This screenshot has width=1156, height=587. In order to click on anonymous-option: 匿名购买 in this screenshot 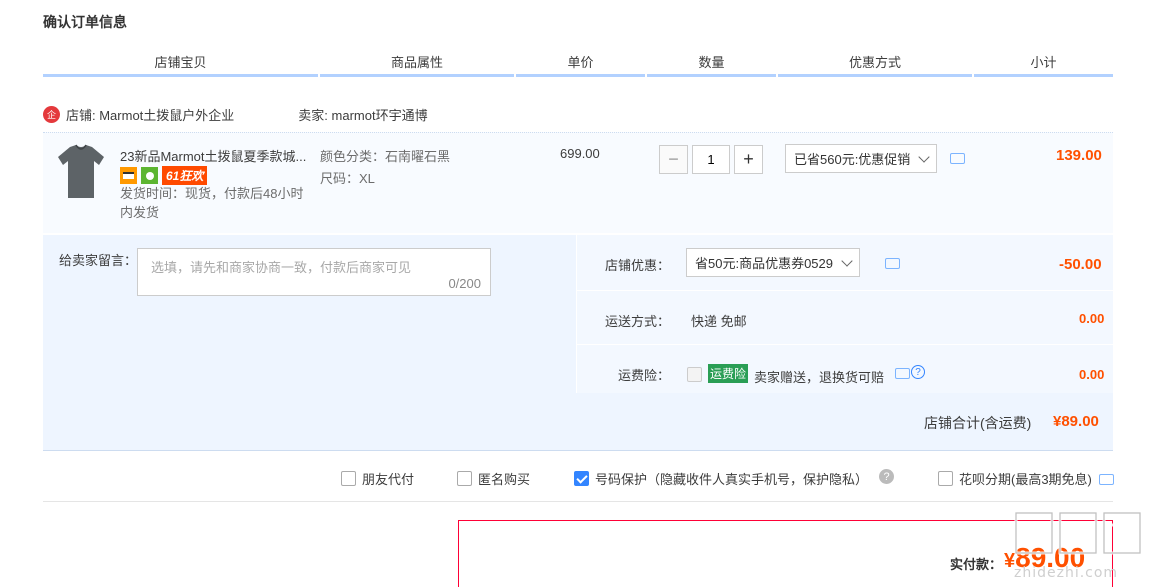, I will do `click(493, 478)`.